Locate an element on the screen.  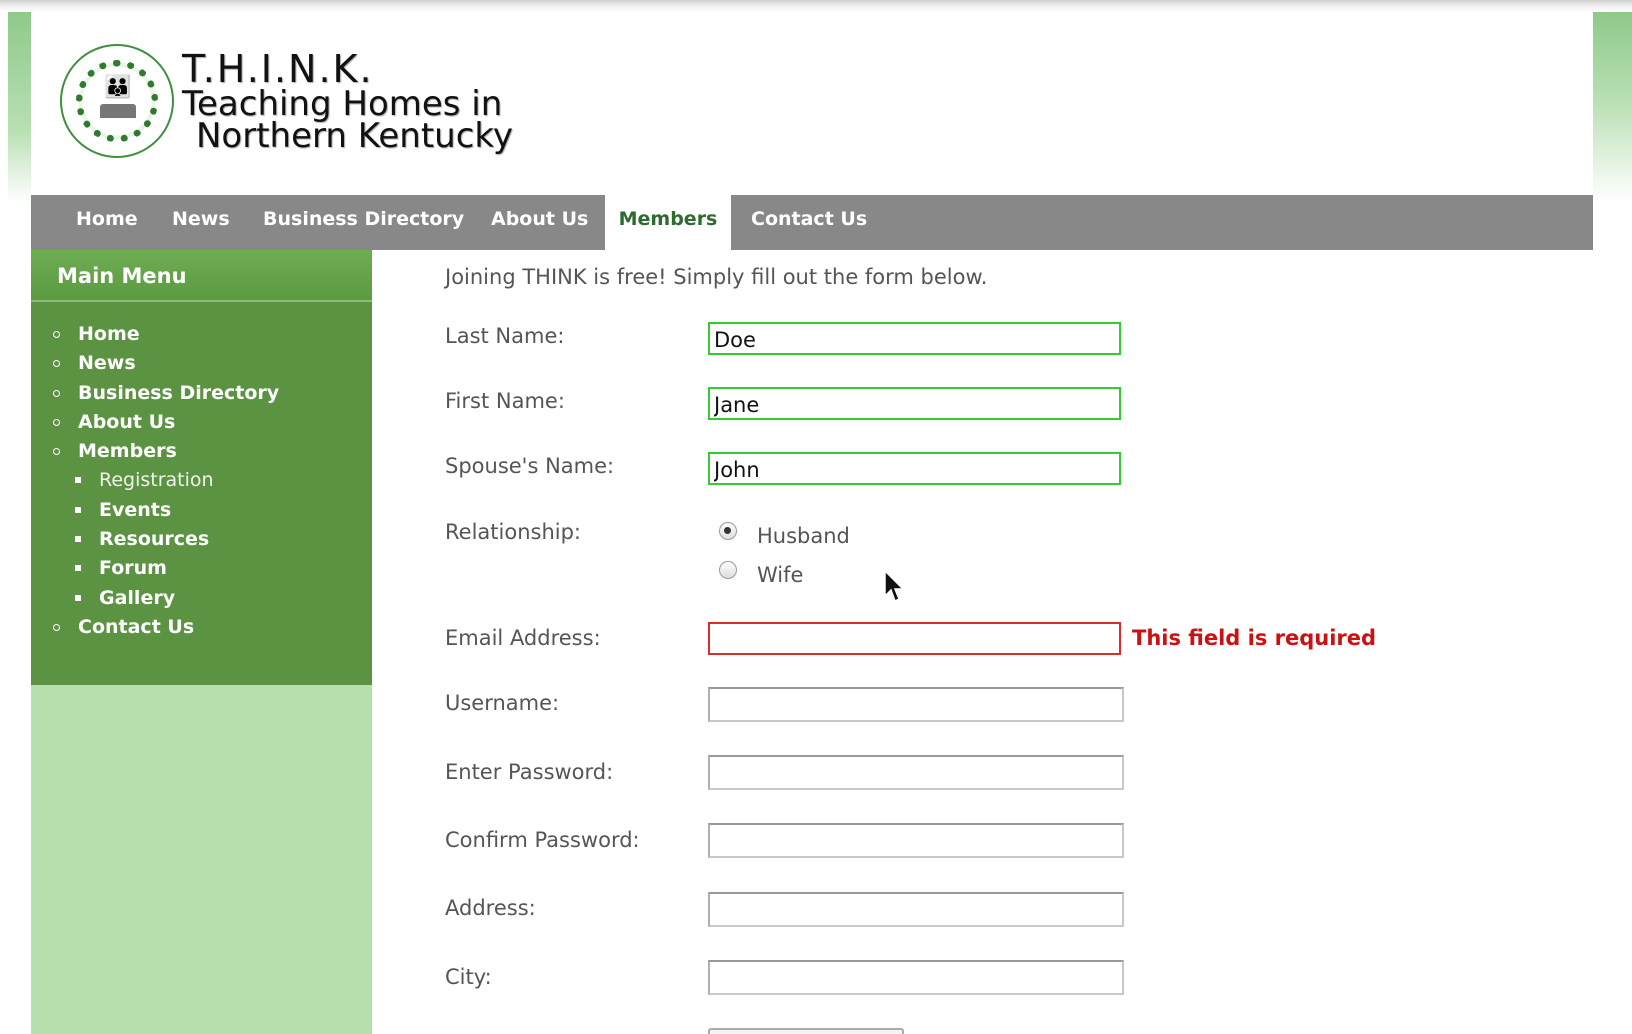
nav-contact-us: Contact Us is located at coordinates (809, 222).